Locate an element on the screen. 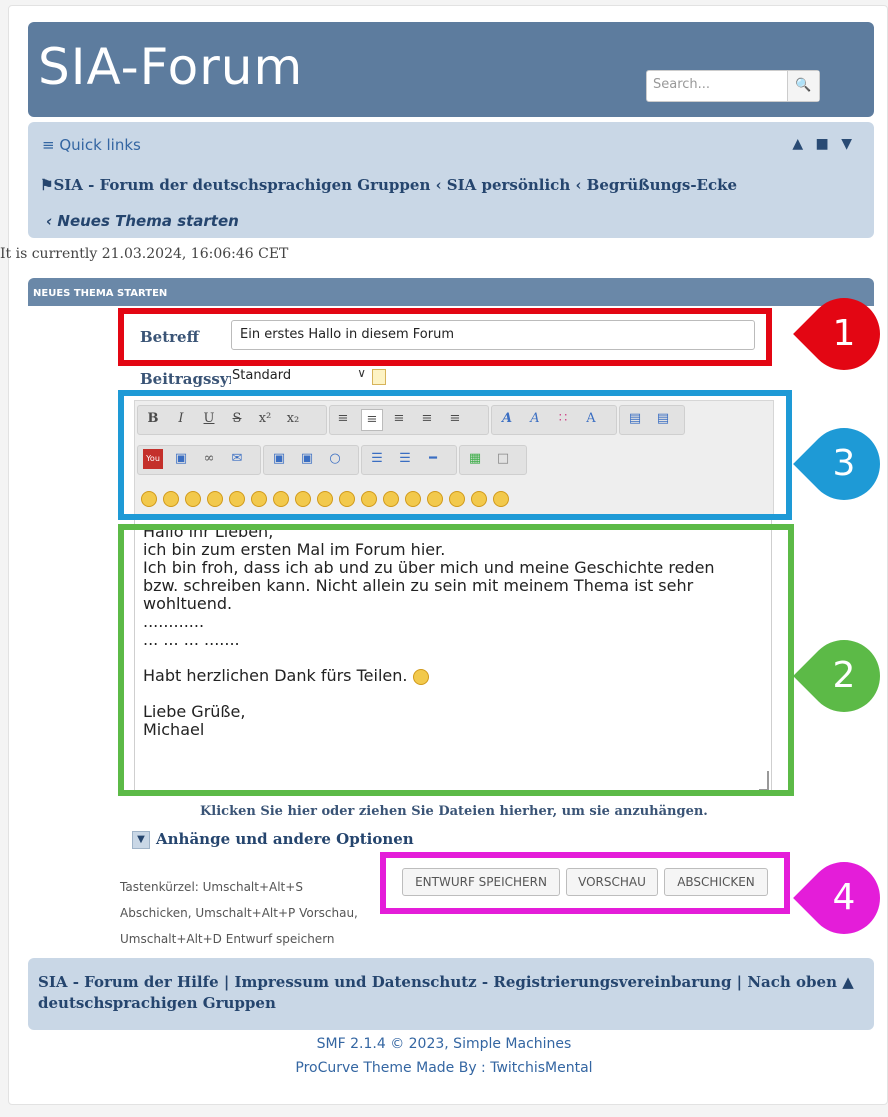  annotation-box-toolbar is located at coordinates (455, 455).